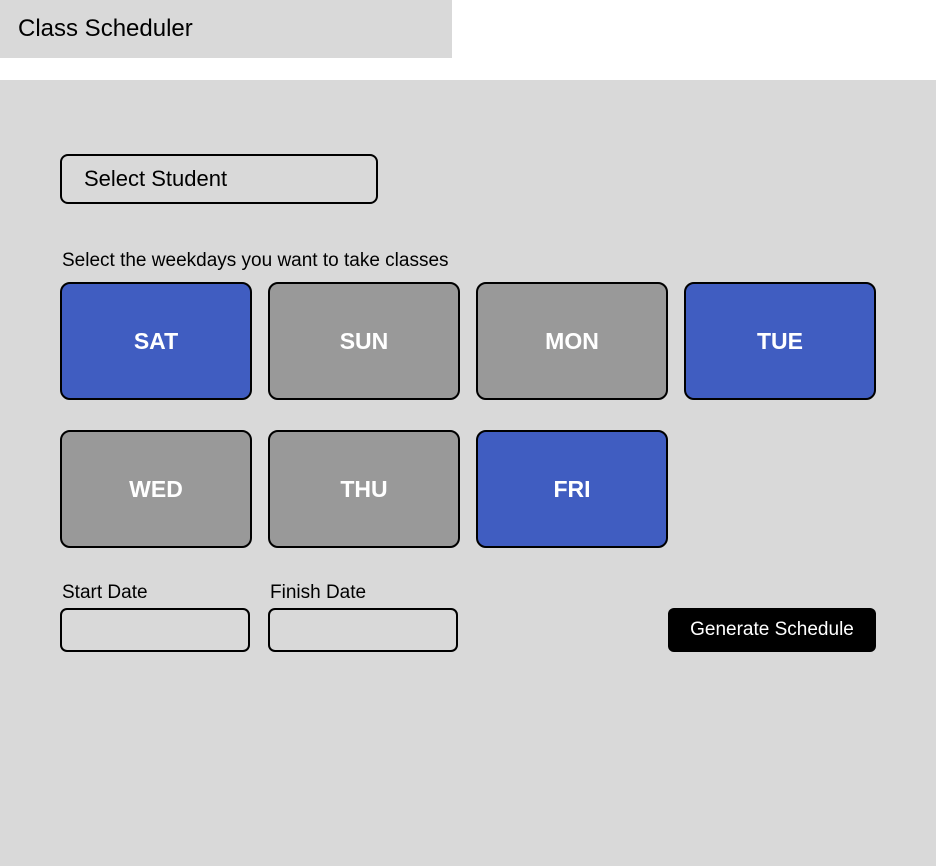  I want to click on app-title: Class Scheduler, so click(105, 28).